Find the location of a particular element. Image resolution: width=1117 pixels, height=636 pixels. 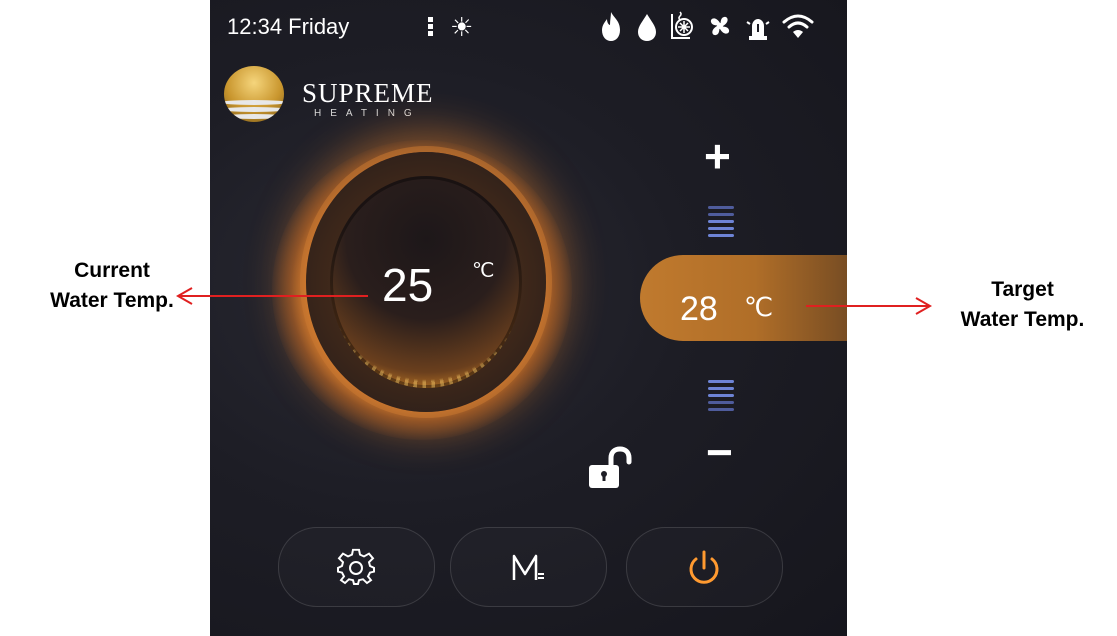

status-bar: 12:34 Friday ☀ is located at coordinates (528, 30).